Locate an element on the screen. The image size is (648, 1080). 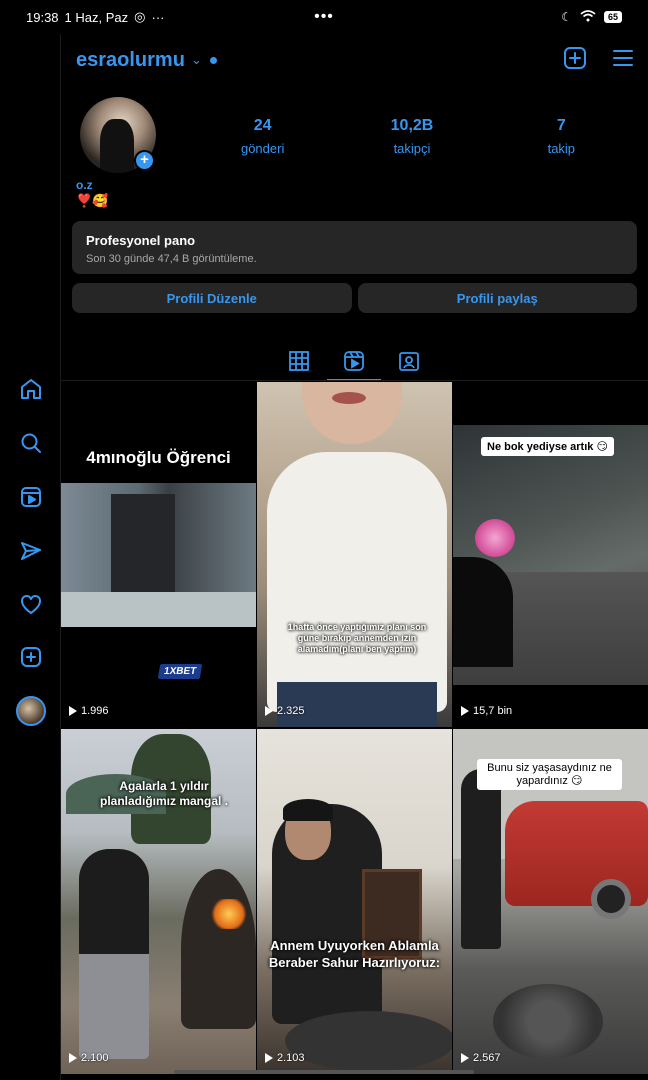
view-count: 2.100 is located at coordinates (89, 1058).